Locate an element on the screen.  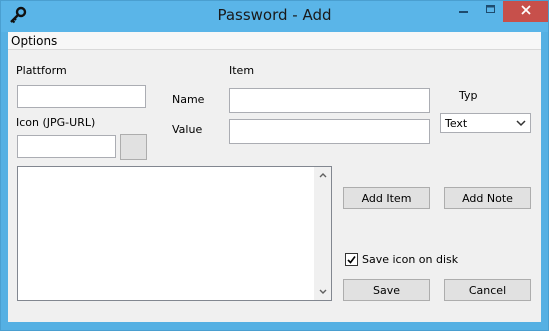
title-bar: Password - Add is located at coordinates (274, 16).